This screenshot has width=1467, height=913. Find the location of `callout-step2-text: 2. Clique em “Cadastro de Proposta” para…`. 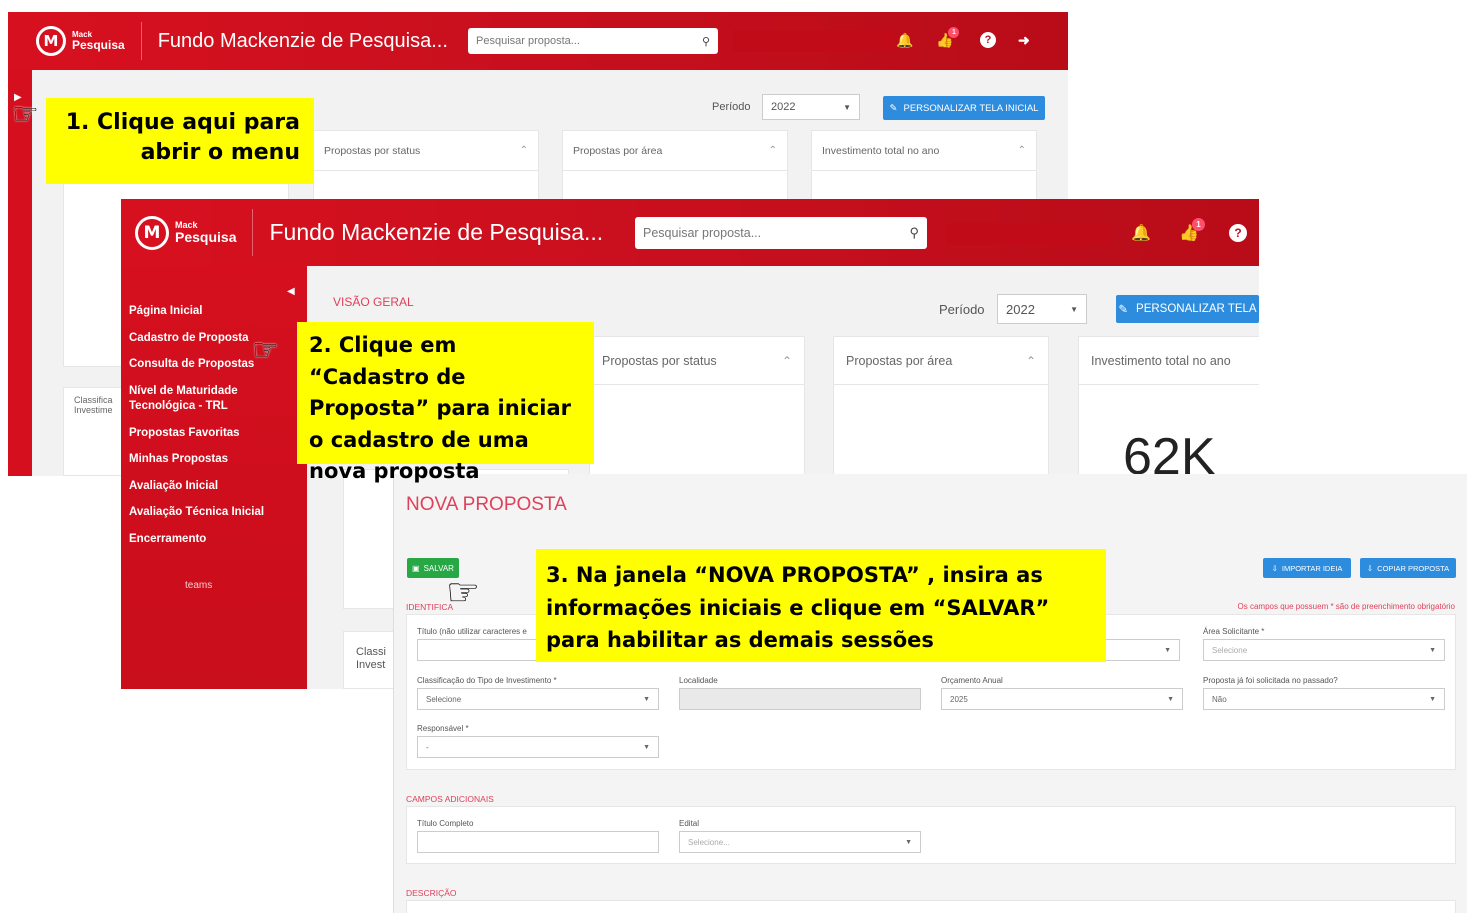

callout-step2-text: 2. Clique em “Cadastro de Proposta” para… is located at coordinates (440, 408).